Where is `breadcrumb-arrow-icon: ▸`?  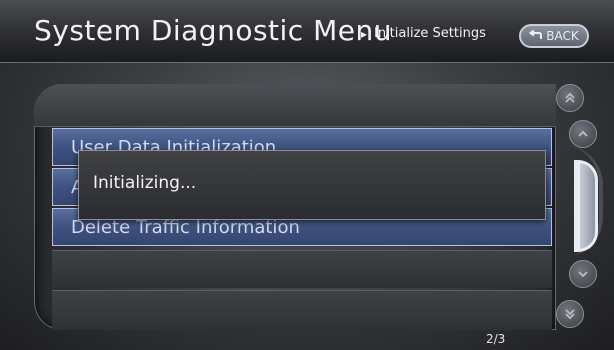
breadcrumb-arrow-icon: ▸ is located at coordinates (364, 34).